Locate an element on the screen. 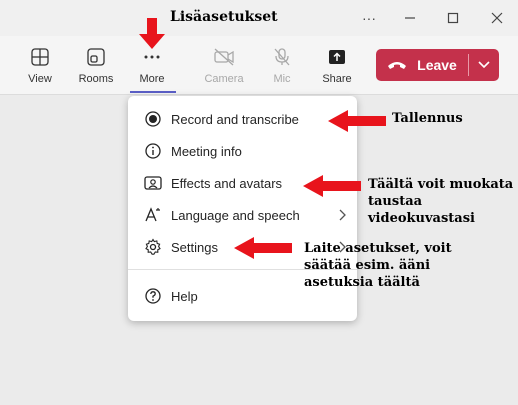 The height and width of the screenshot is (405, 518). title-text: Lisäasetukset is located at coordinates (224, 17).